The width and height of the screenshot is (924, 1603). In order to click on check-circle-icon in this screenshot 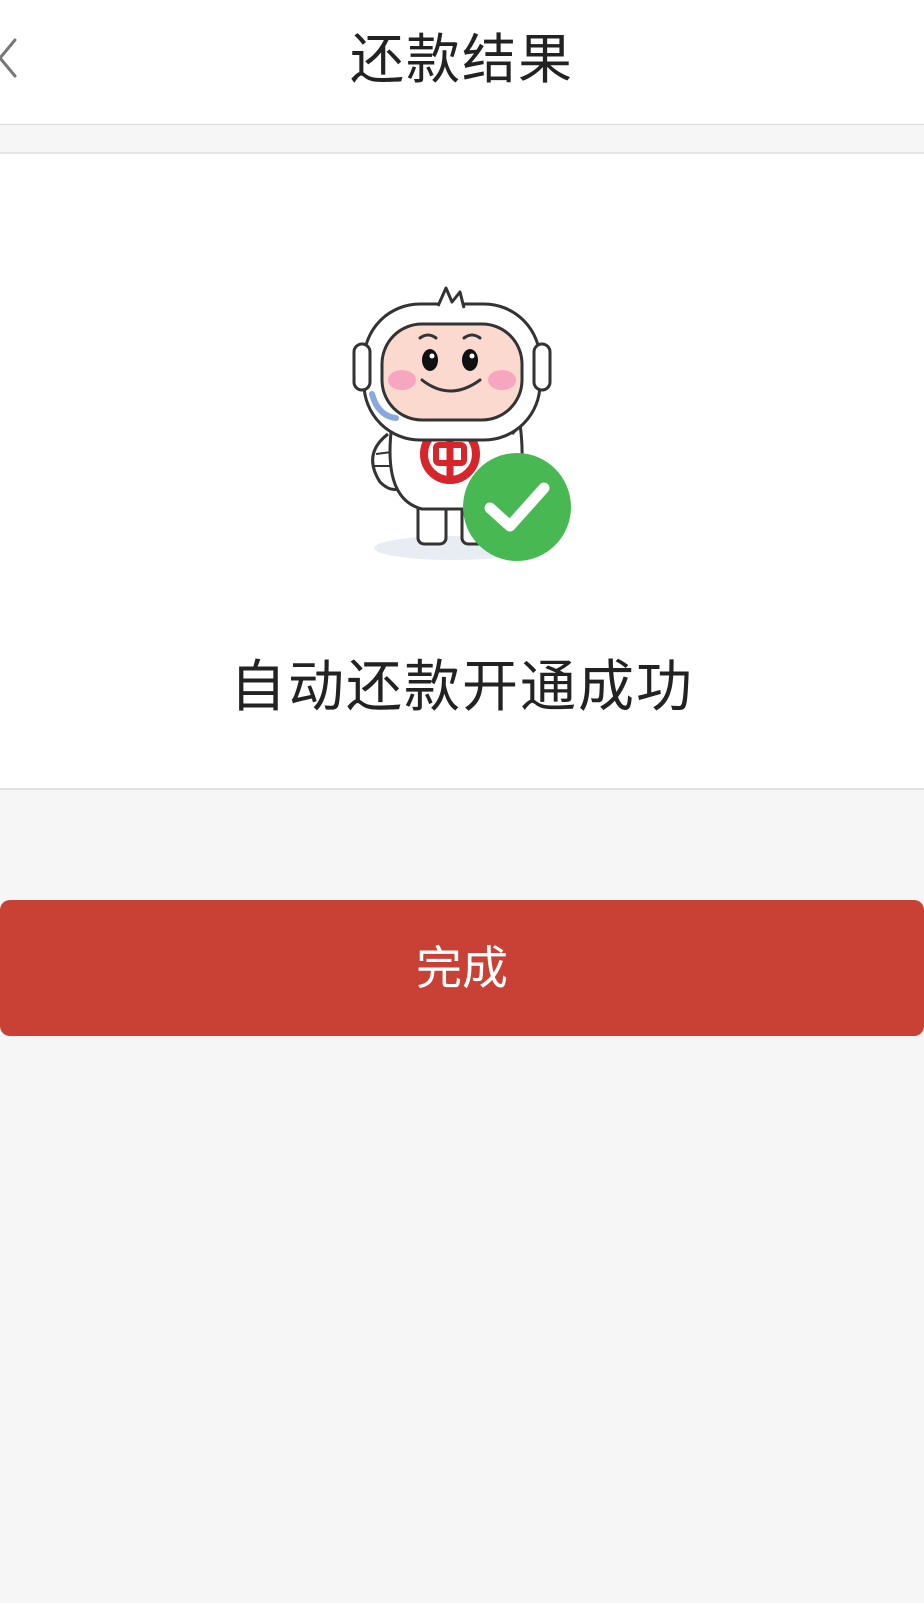, I will do `click(517, 507)`.